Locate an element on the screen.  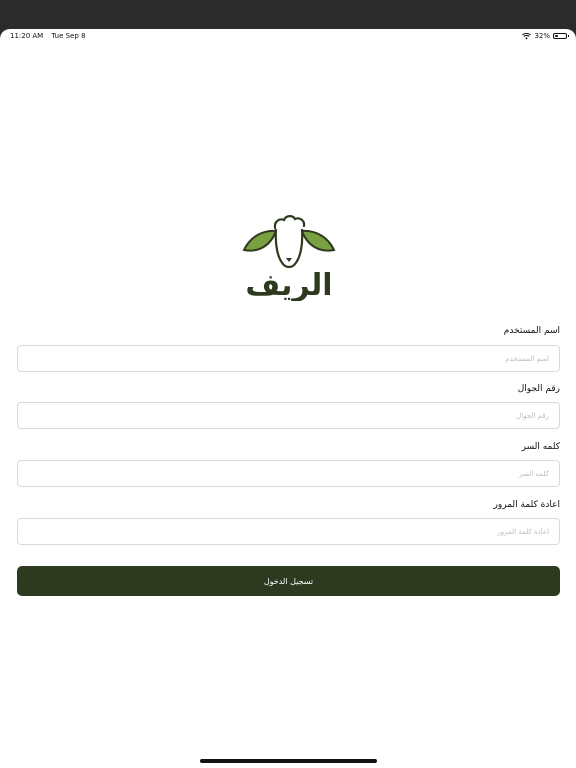
phone-input is located at coordinates (288, 415).